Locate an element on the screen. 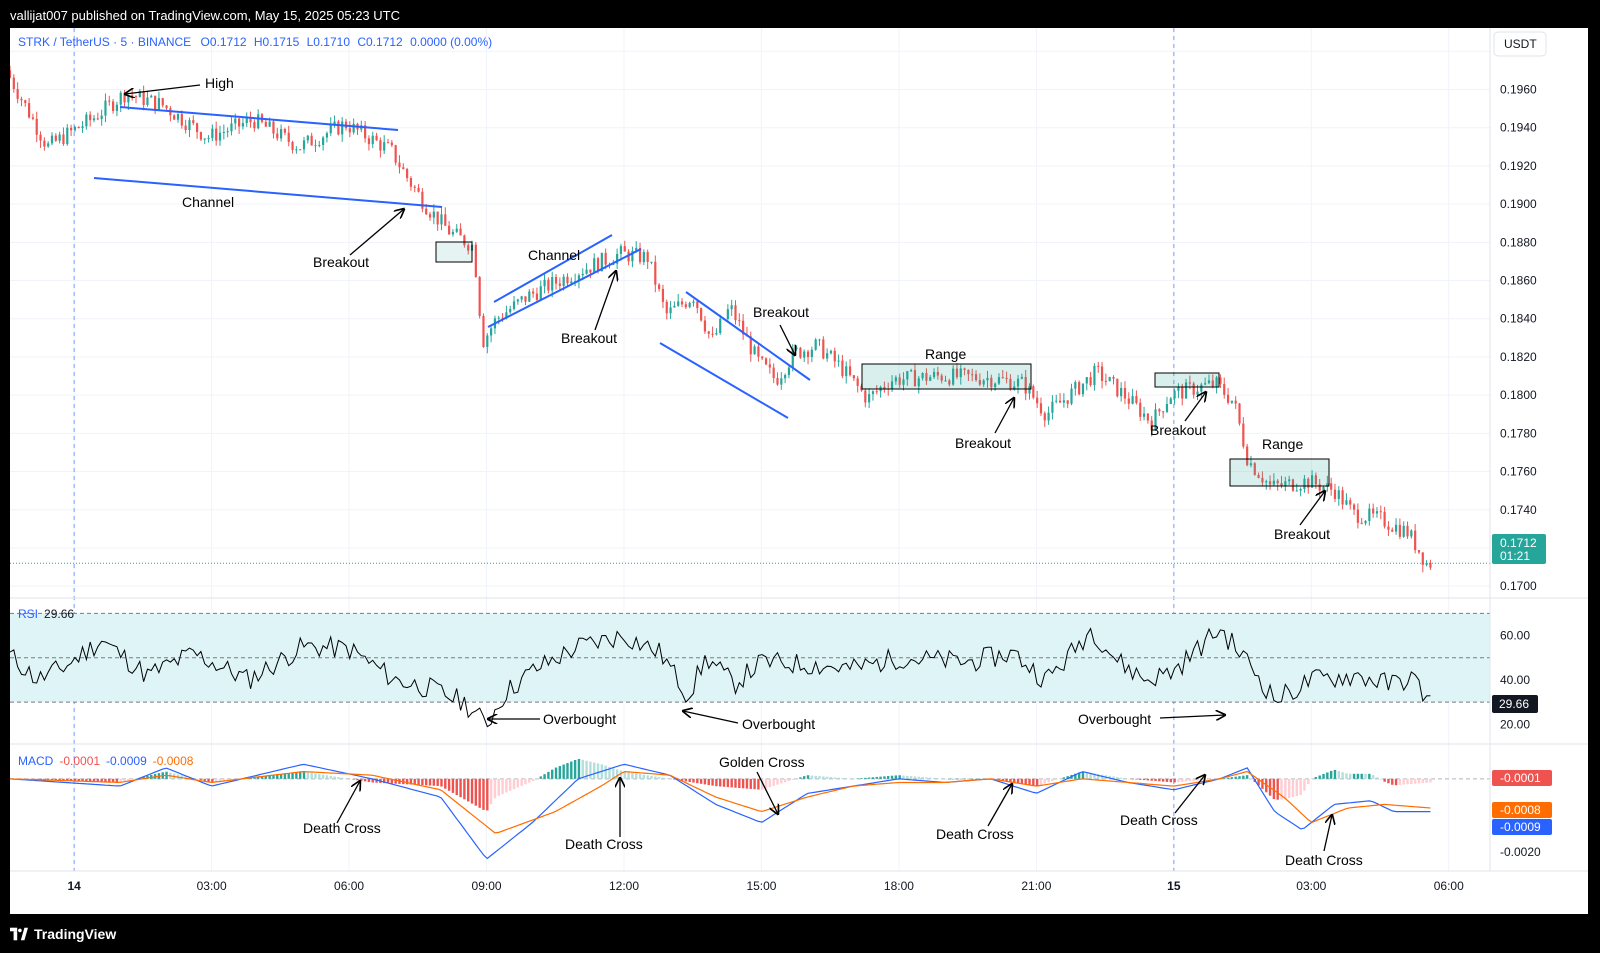 The width and height of the screenshot is (1600, 953). price-tick-label: 0.1900 is located at coordinates (1518, 204).